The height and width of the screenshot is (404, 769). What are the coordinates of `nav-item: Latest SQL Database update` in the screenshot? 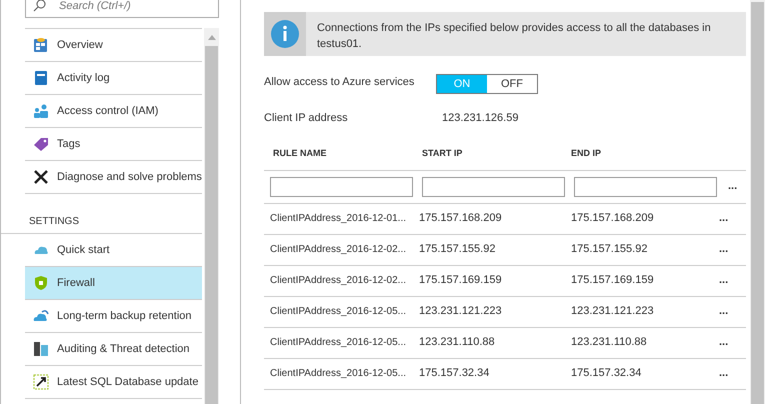 It's located at (113, 382).